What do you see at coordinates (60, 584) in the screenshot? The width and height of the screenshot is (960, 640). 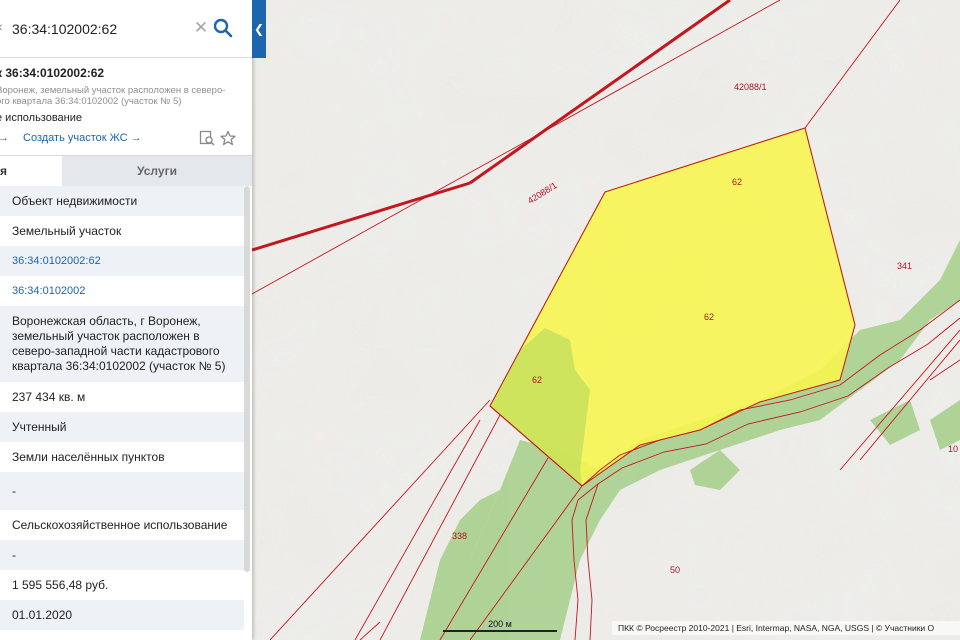 I see `attr-row-cost: 1 595 556,48 руб.` at bounding box center [60, 584].